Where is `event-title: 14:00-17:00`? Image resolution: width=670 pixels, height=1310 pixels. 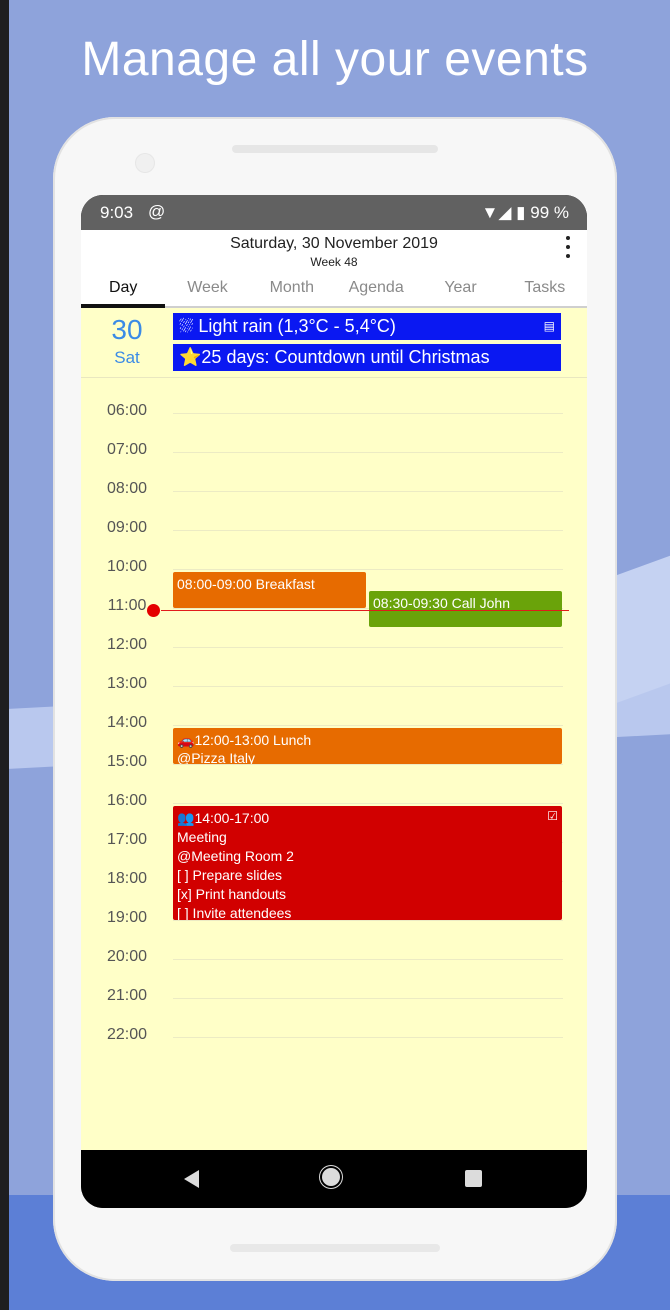
event-title: 14:00-17:00 is located at coordinates (232, 818).